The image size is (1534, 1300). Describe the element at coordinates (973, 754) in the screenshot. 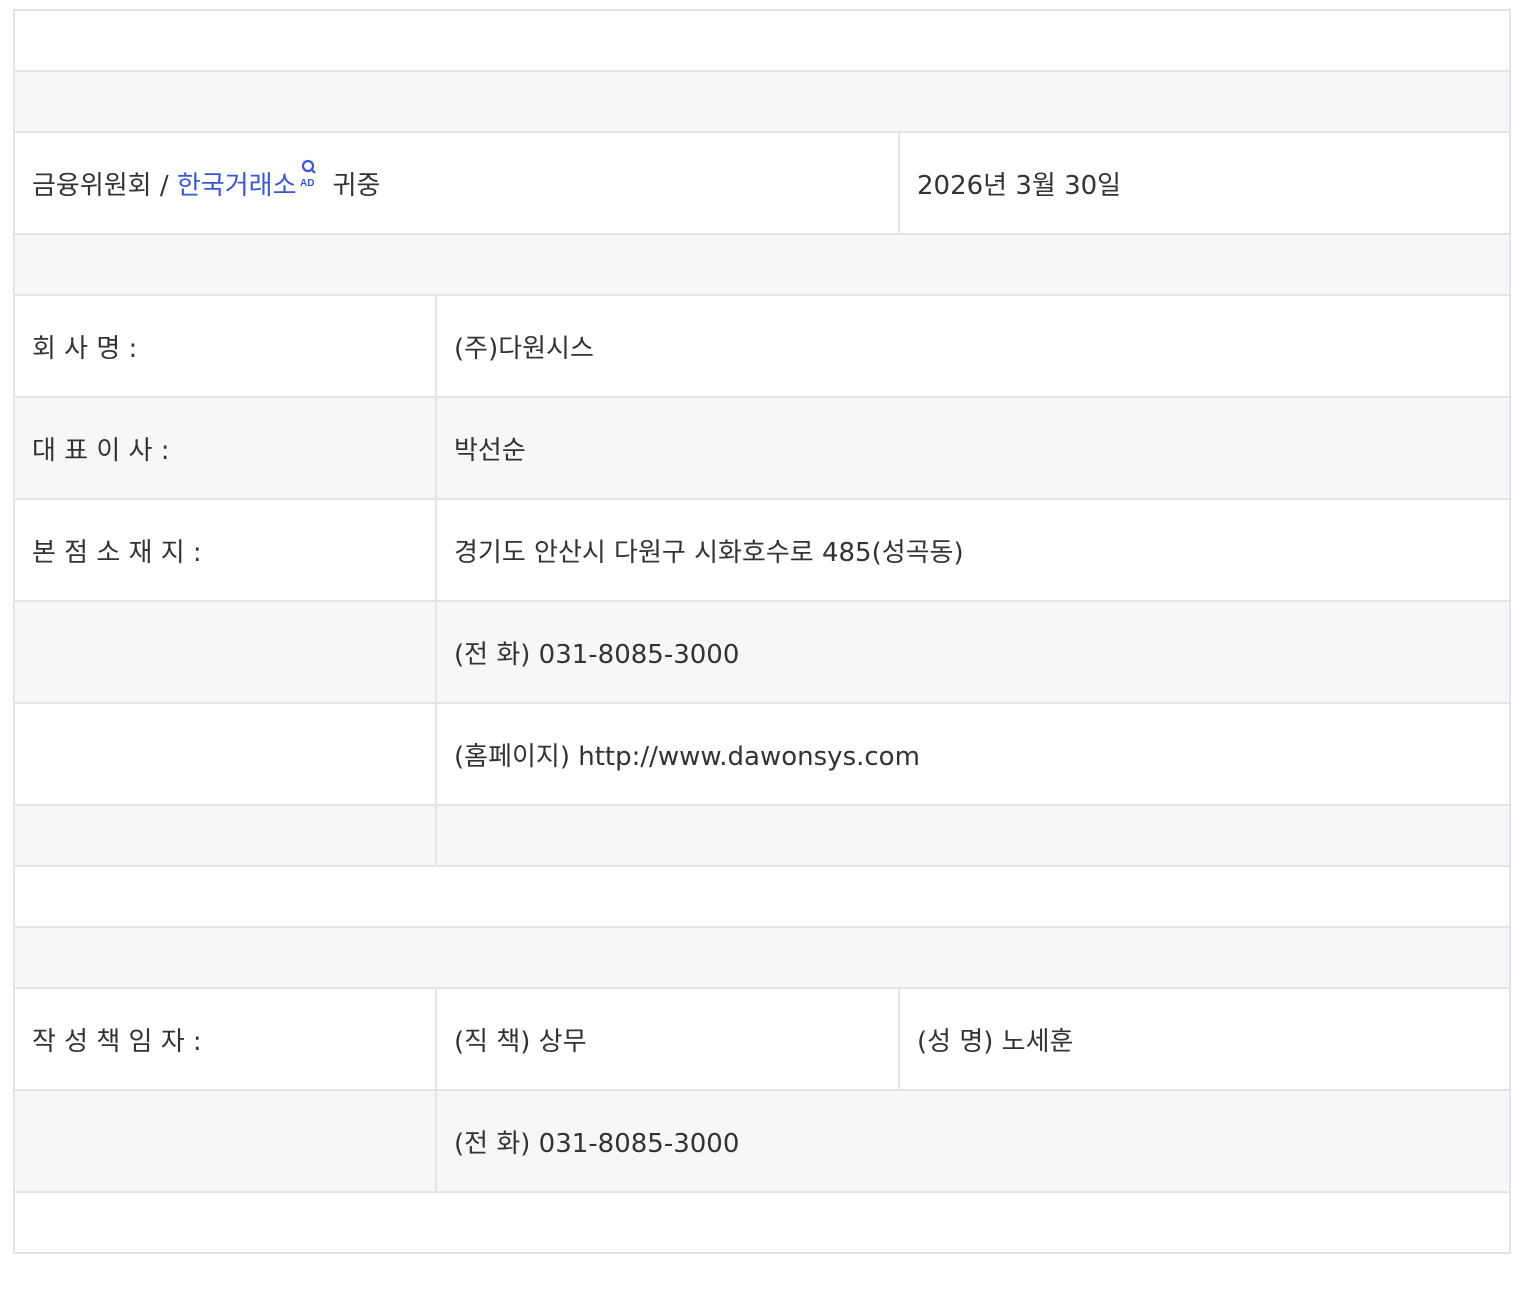

I see `hq-homepage: (홈페이지) http://www.dawonsys.com` at that location.